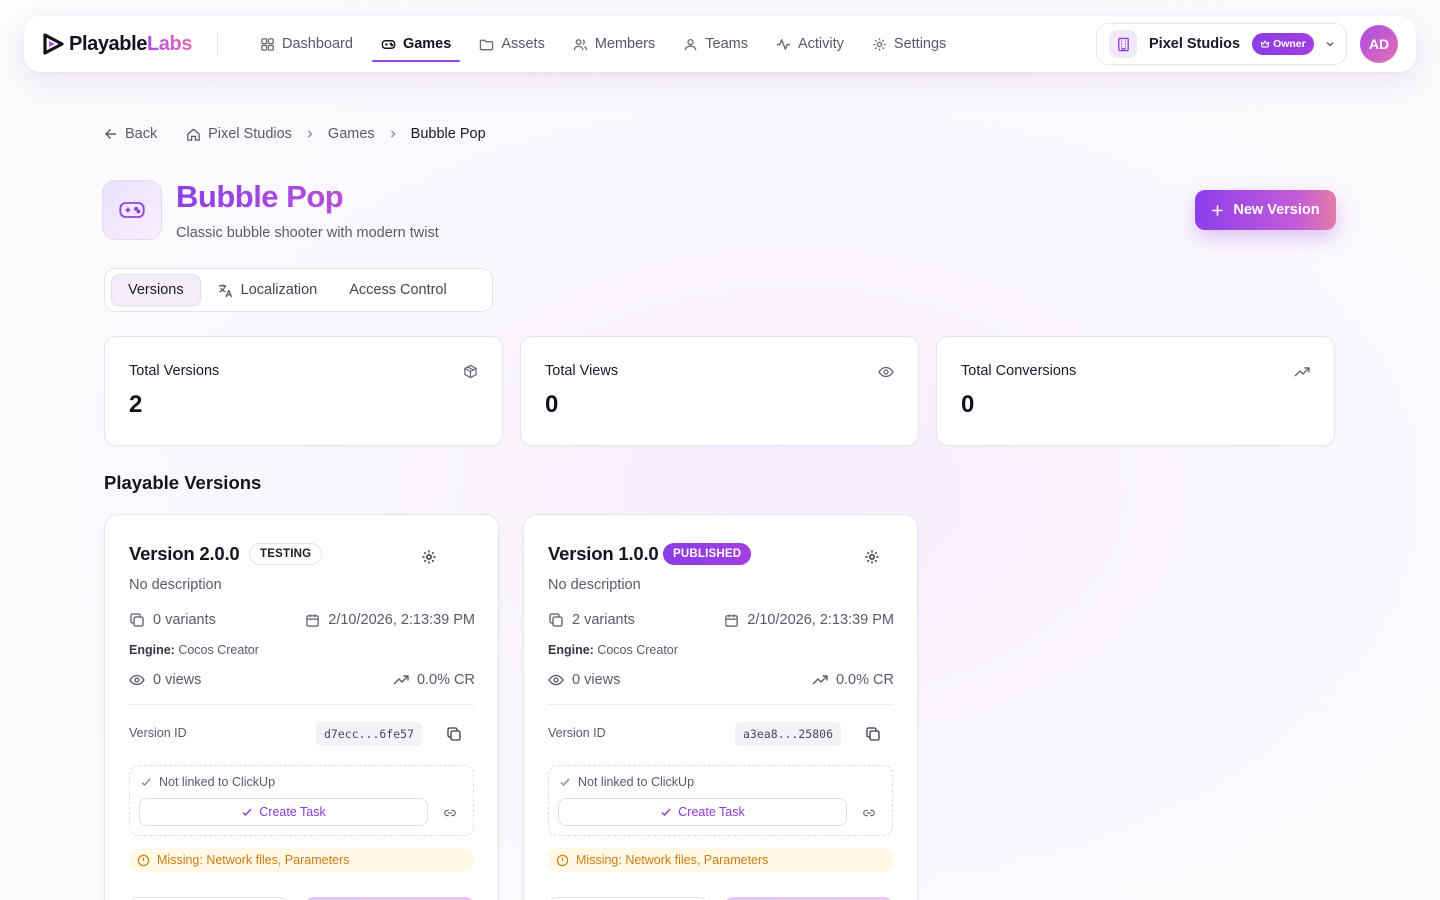 This screenshot has width=1440, height=900. I want to click on building-icon, so click(1123, 44).